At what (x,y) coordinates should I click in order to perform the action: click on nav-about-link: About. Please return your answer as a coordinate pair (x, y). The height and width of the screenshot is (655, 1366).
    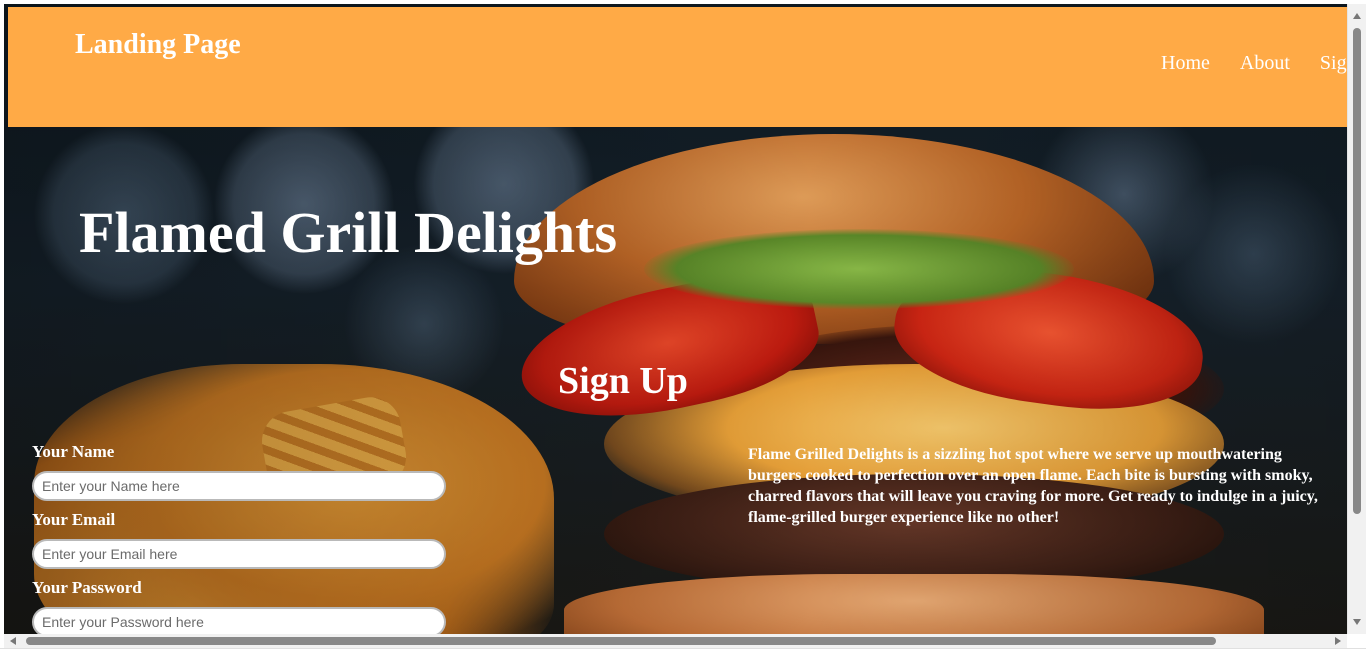
    Looking at the image, I should click on (1265, 63).